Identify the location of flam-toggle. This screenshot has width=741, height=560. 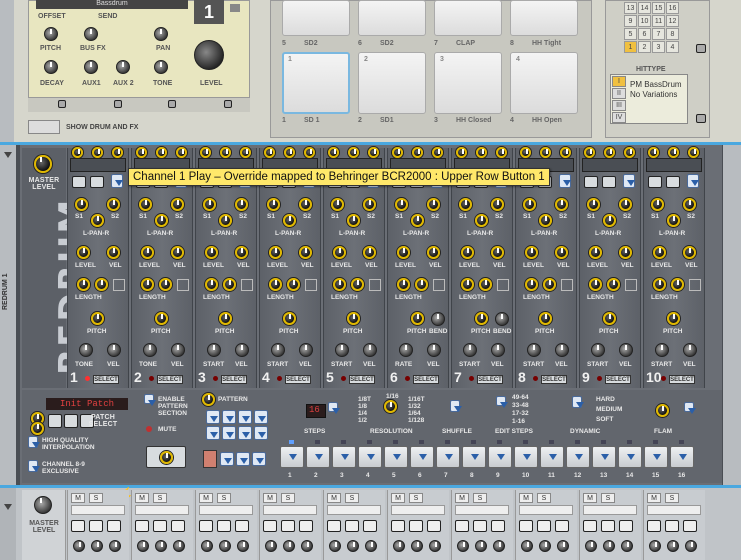
(690, 408).